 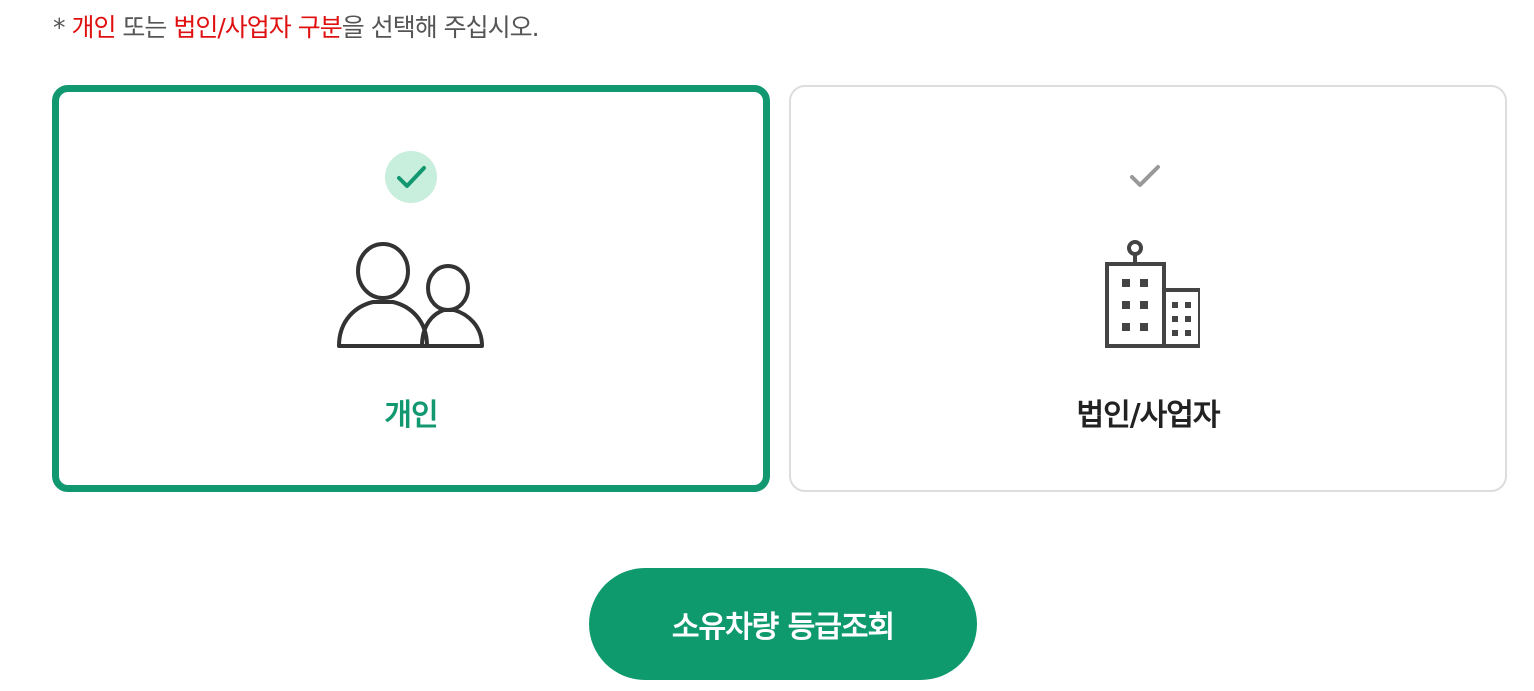 What do you see at coordinates (1148, 415) in the screenshot?
I see `option-label-corporate: 법인/사업자` at bounding box center [1148, 415].